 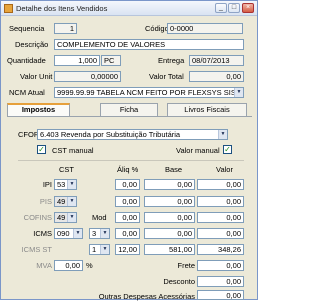 What do you see at coordinates (227, 149) in the screenshot?
I see `valor-manual-checkbox: ✓` at bounding box center [227, 149].